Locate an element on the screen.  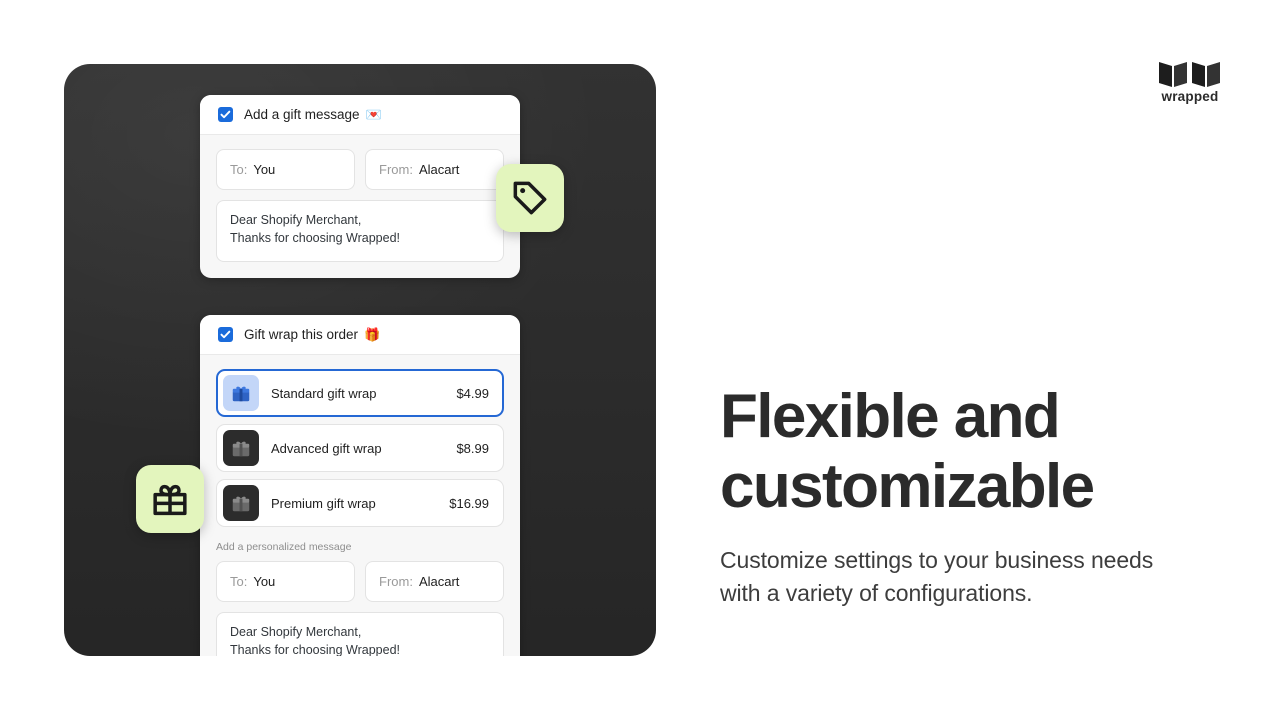
option-price: $16.99 is located at coordinates (469, 503).